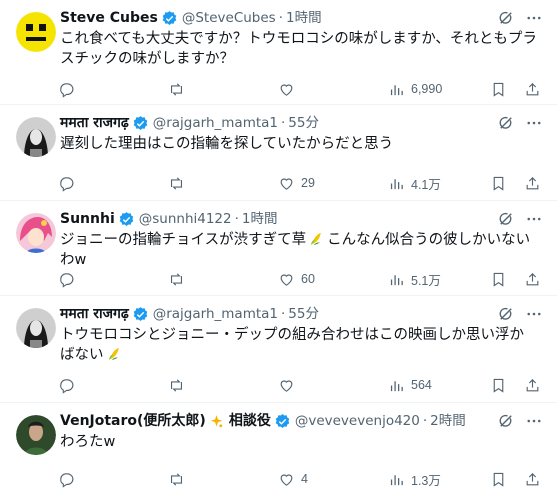 This screenshot has height=498, width=557. What do you see at coordinates (308, 183) in the screenshot?
I see `likes-count: 29` at bounding box center [308, 183].